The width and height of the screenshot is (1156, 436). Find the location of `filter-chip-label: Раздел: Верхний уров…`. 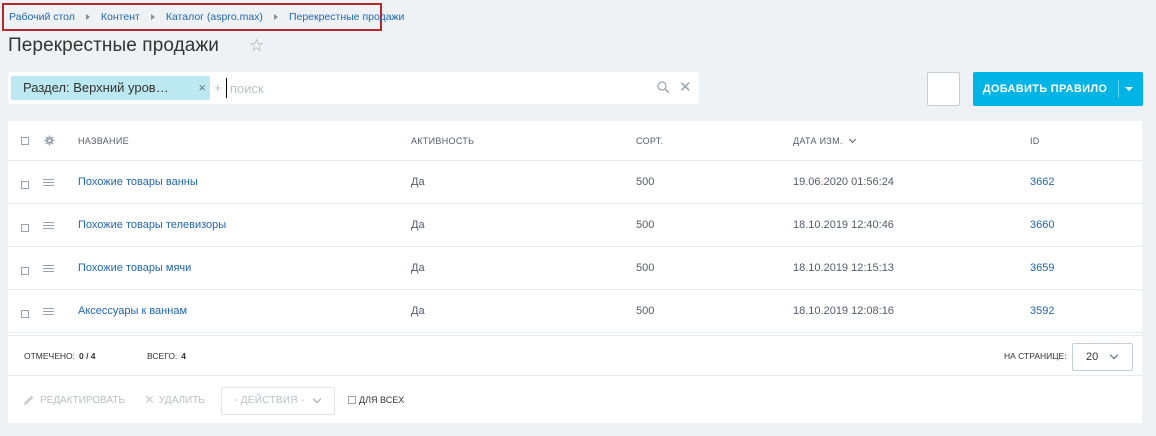

filter-chip-label: Раздел: Верхний уров… is located at coordinates (96, 87).